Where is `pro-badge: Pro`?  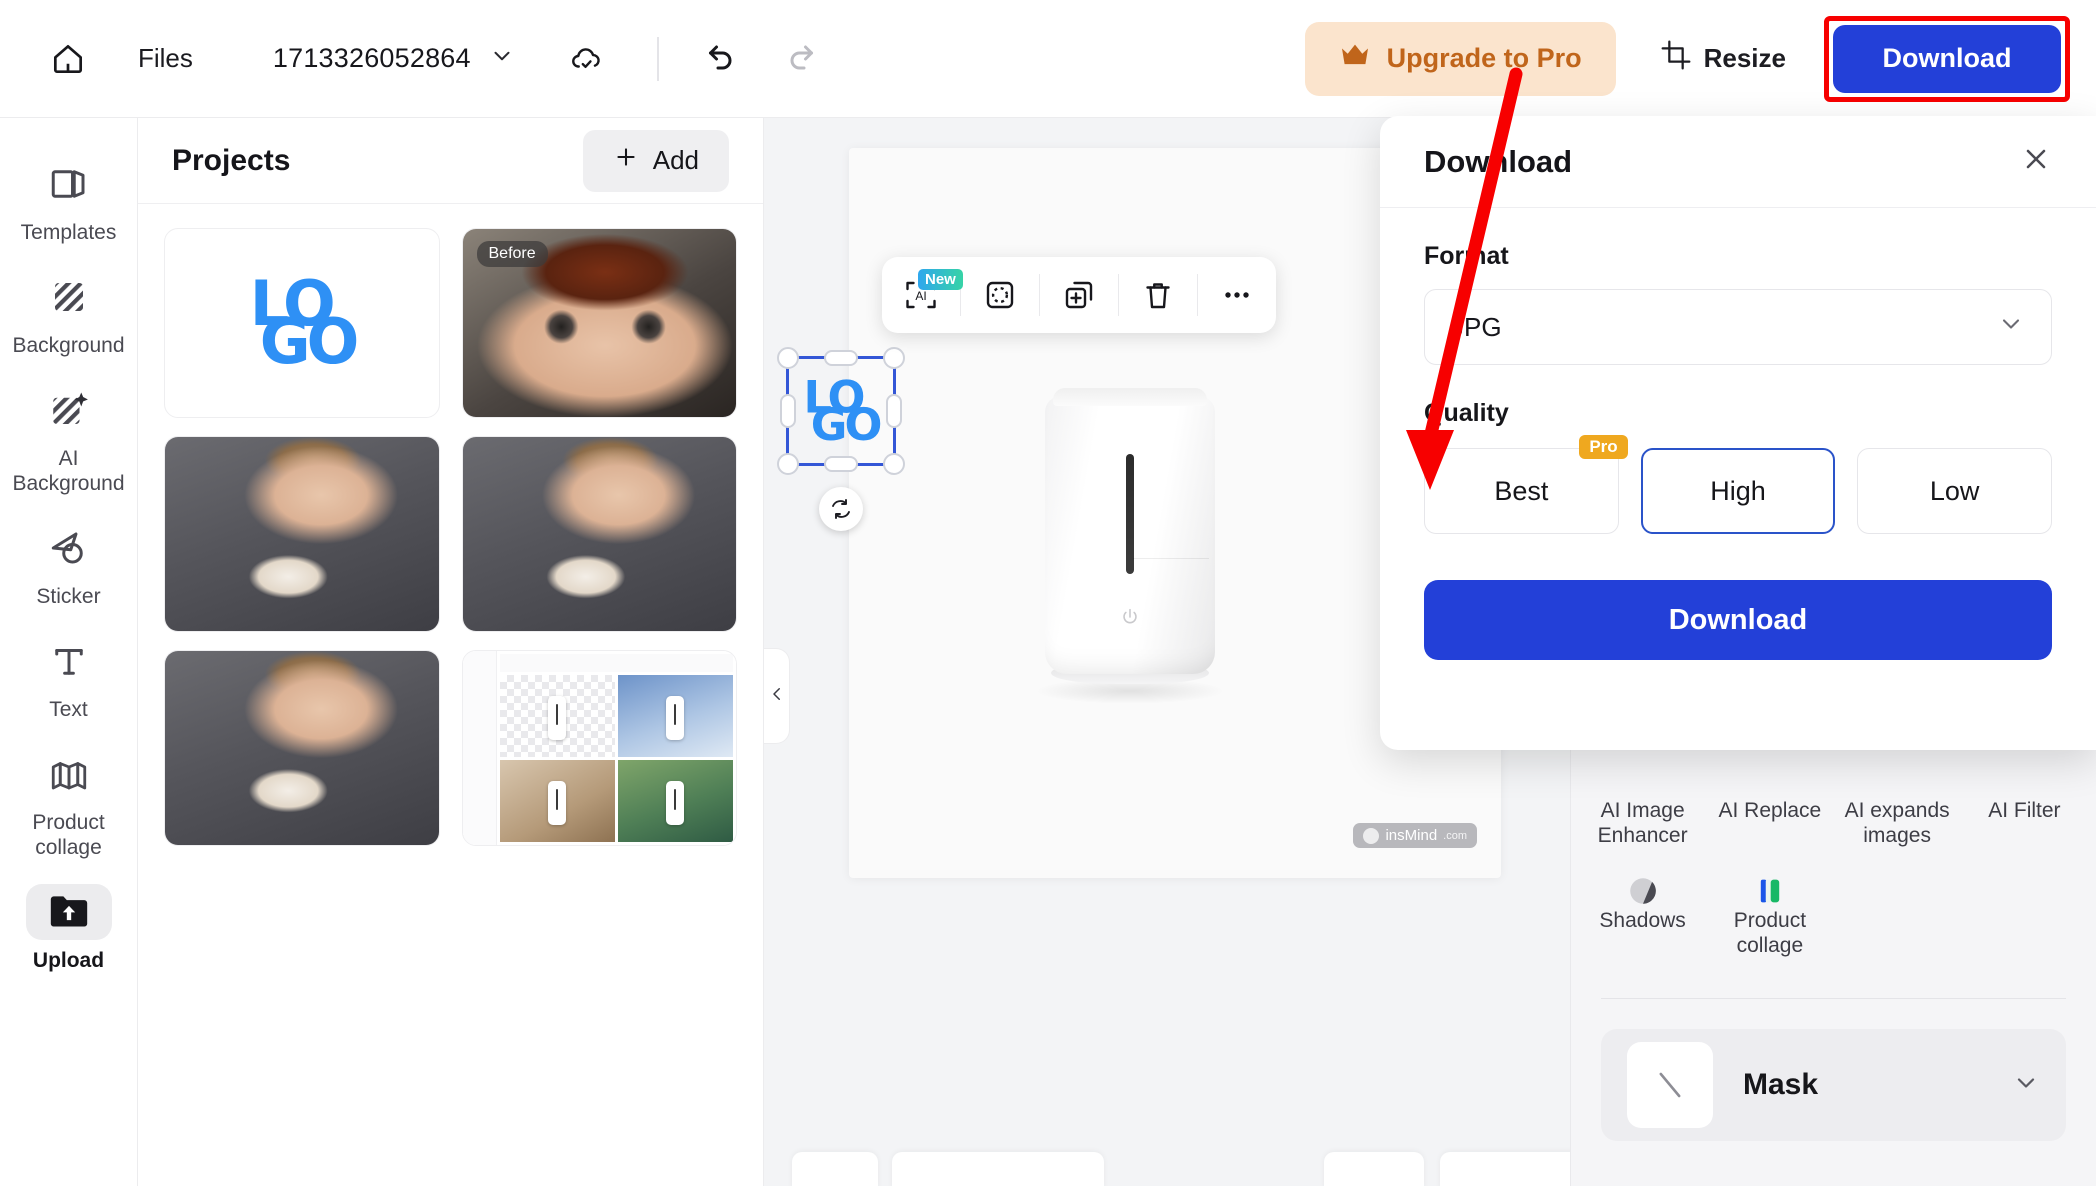 pro-badge: Pro is located at coordinates (1603, 447).